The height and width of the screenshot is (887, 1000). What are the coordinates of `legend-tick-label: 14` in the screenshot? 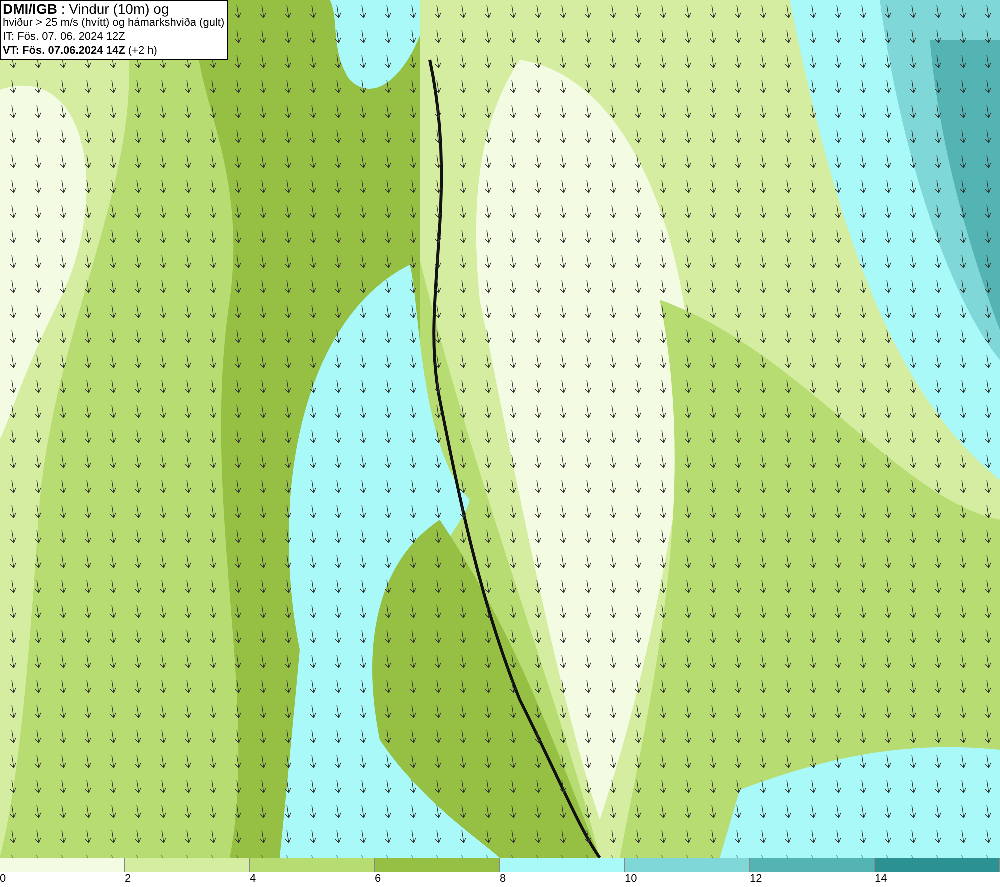 It's located at (881, 879).